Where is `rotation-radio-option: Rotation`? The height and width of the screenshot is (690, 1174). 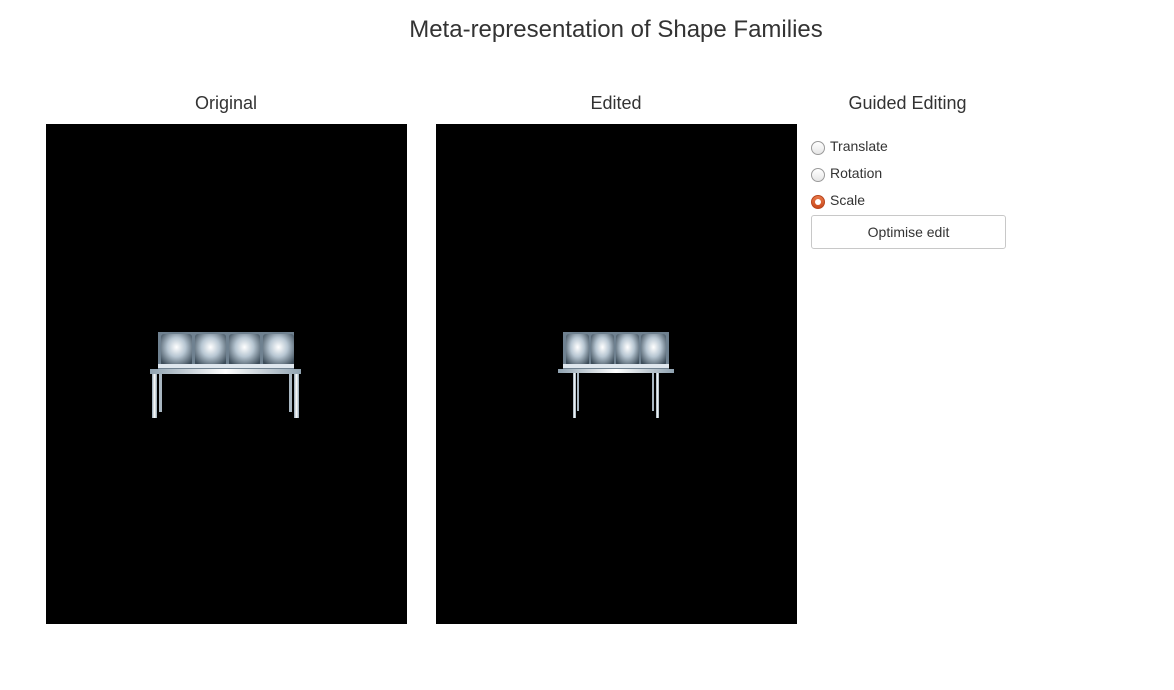 rotation-radio-option: Rotation is located at coordinates (908, 172).